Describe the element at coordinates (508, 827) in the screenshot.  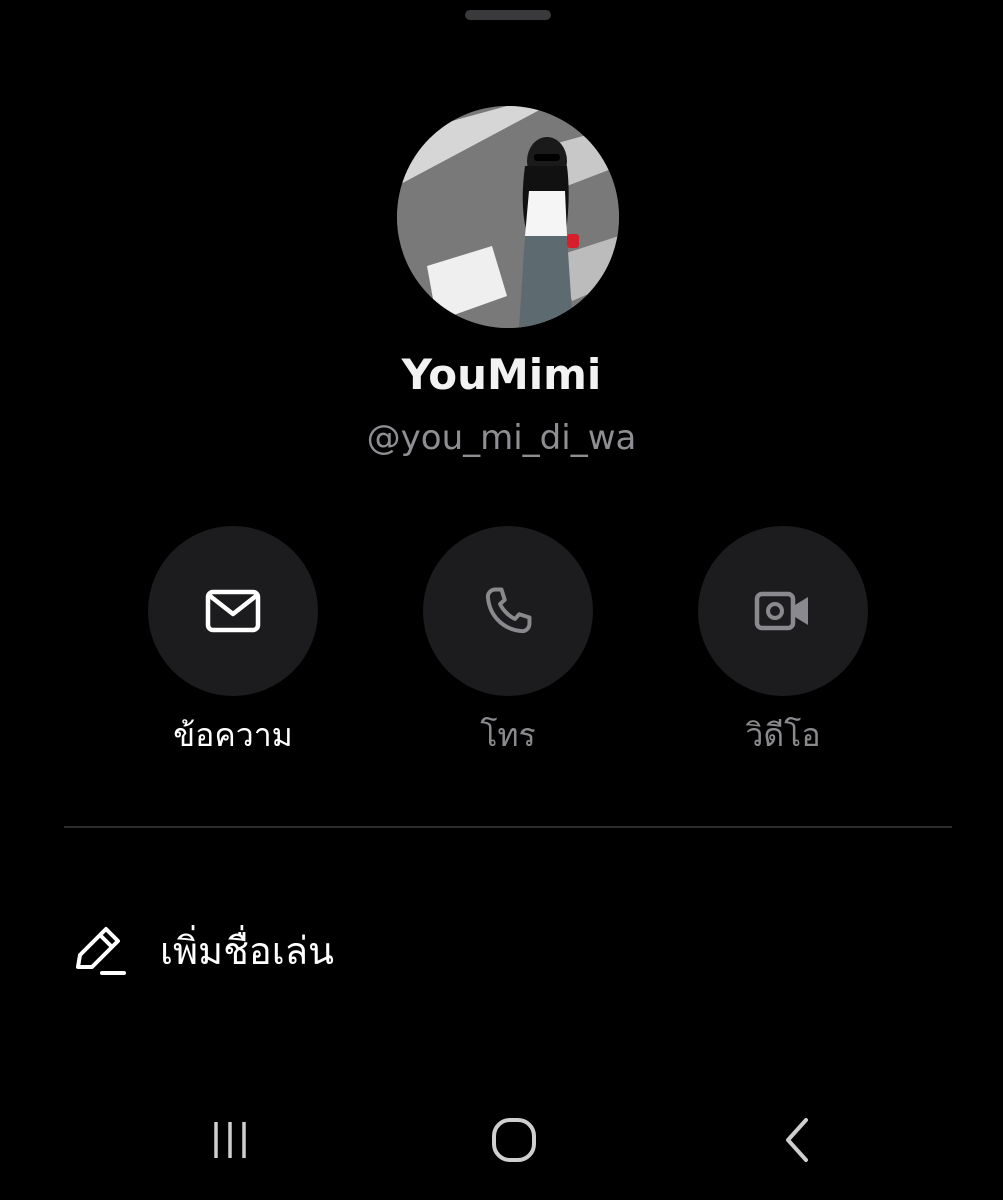
I see `divider` at that location.